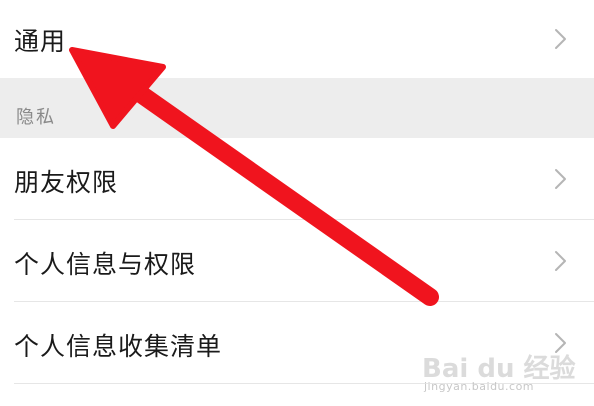  Describe the element at coordinates (118, 346) in the screenshot. I see `personal-info-collection-list-label: 个人信息收集清单` at that location.